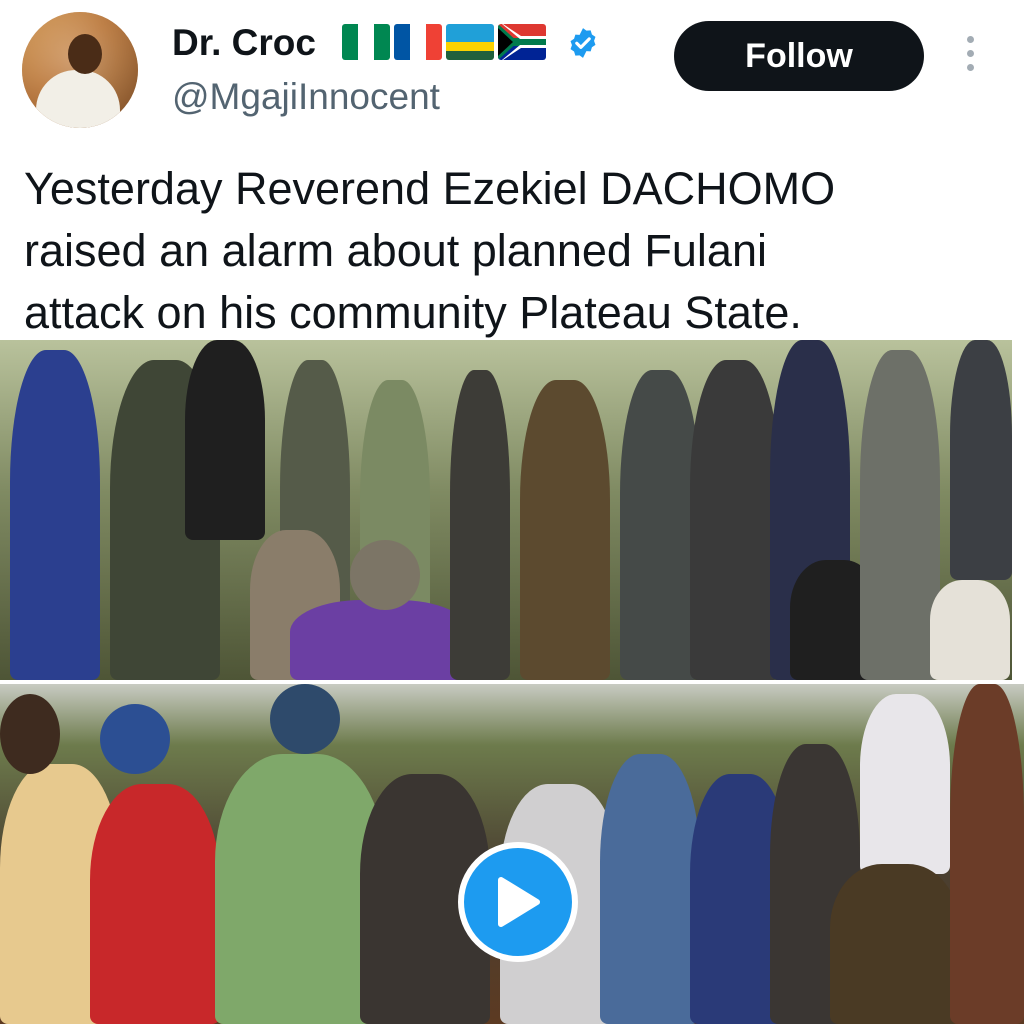 The height and width of the screenshot is (1024, 1024). Describe the element at coordinates (522, 42) in the screenshot. I see `south-africa-flag-icon` at that location.